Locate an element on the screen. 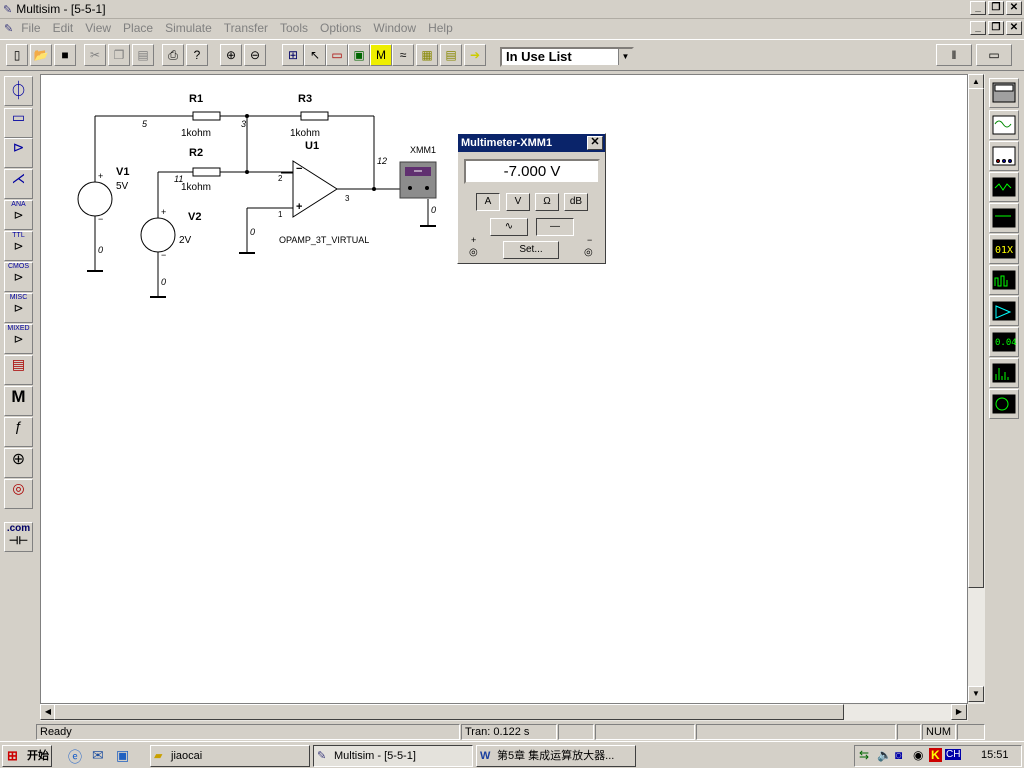 The width and height of the screenshot is (1024, 768). doc-close-button: ✕ is located at coordinates (1014, 28).